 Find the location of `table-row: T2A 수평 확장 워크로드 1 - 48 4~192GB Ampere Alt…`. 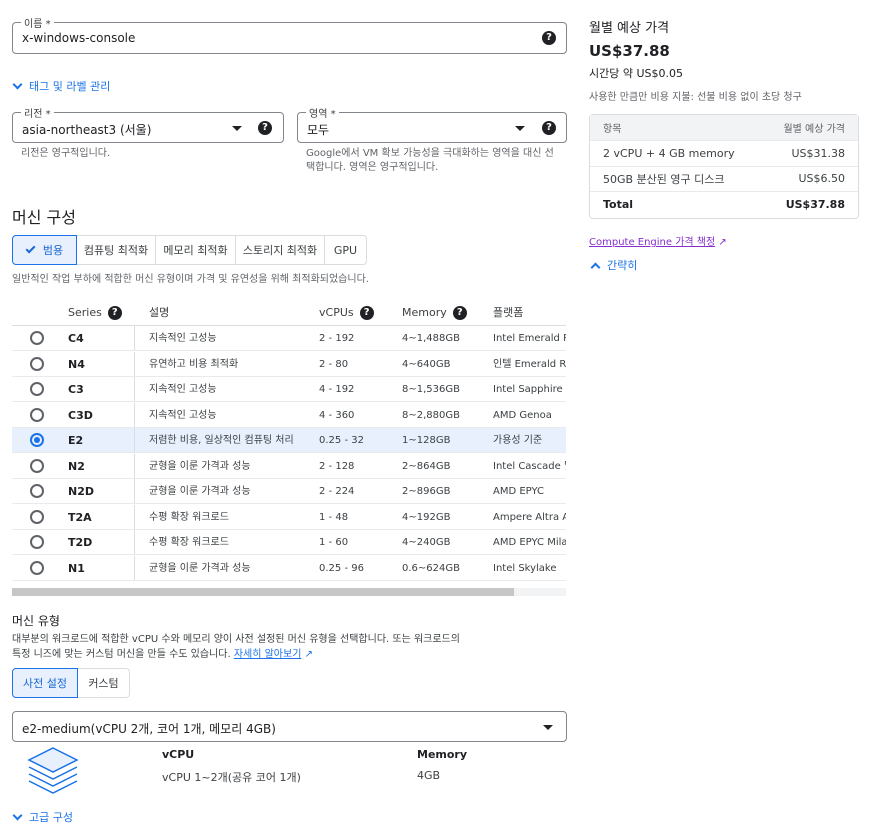

table-row: T2A 수평 확장 워크로드 1 - 48 4~192GB Ampere Alt… is located at coordinates (289, 517).